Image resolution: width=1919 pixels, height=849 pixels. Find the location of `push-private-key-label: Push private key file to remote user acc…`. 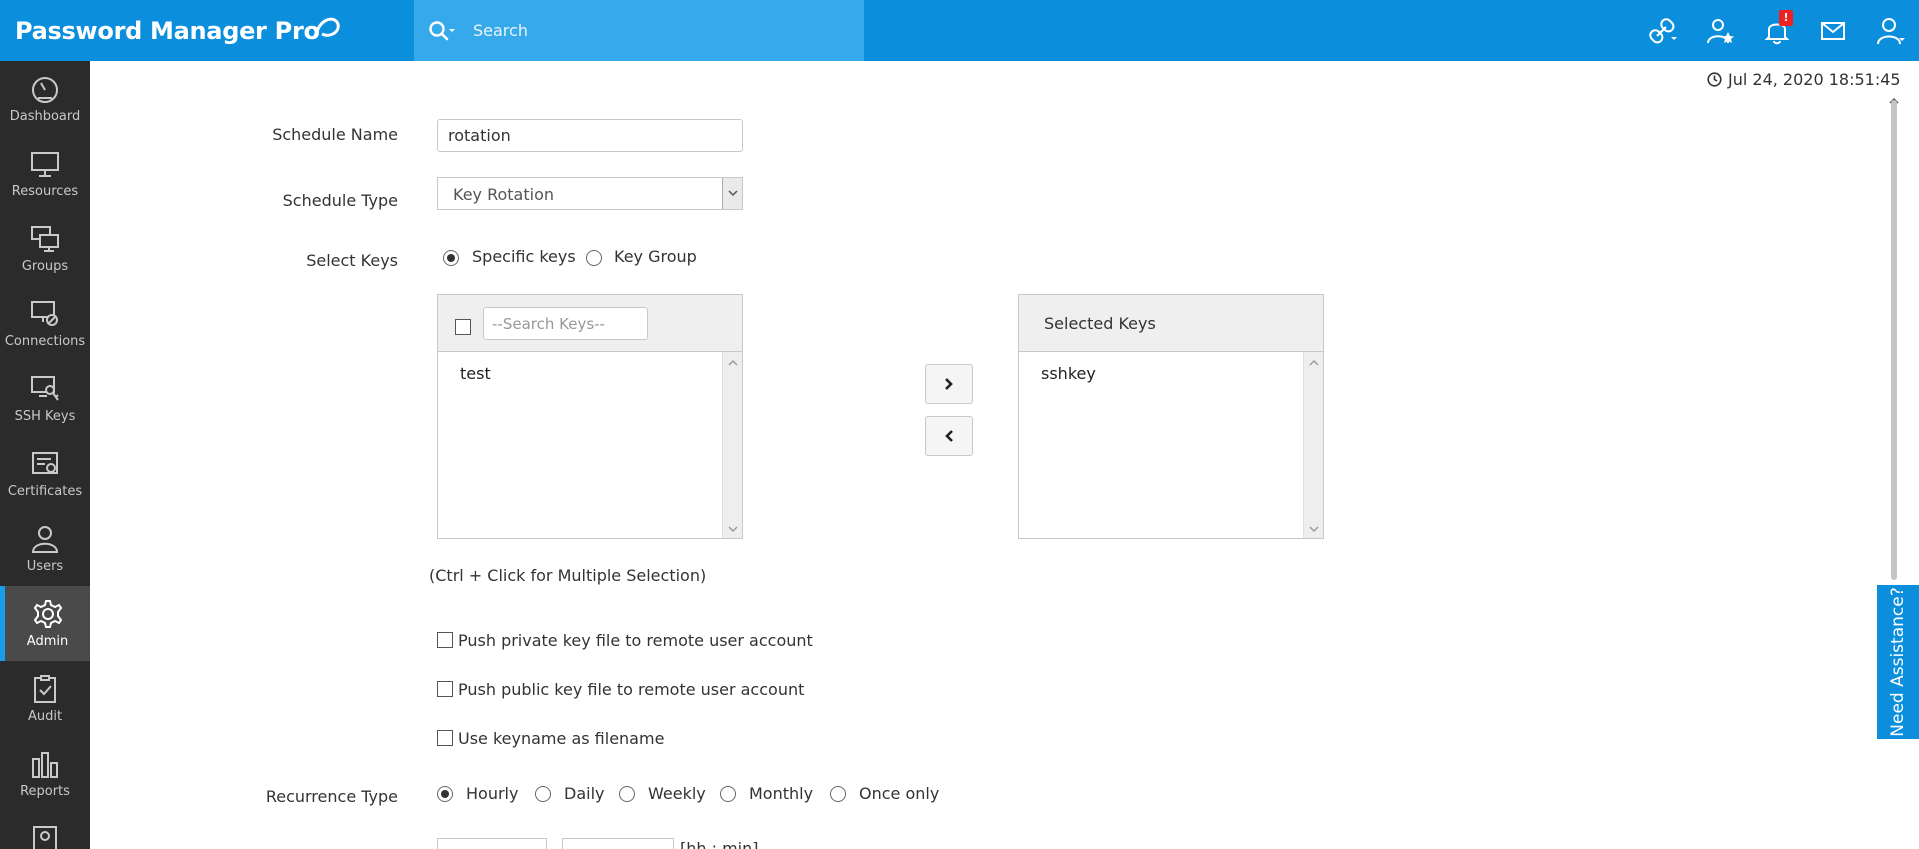

push-private-key-label: Push private key file to remote user acc… is located at coordinates (635, 640).